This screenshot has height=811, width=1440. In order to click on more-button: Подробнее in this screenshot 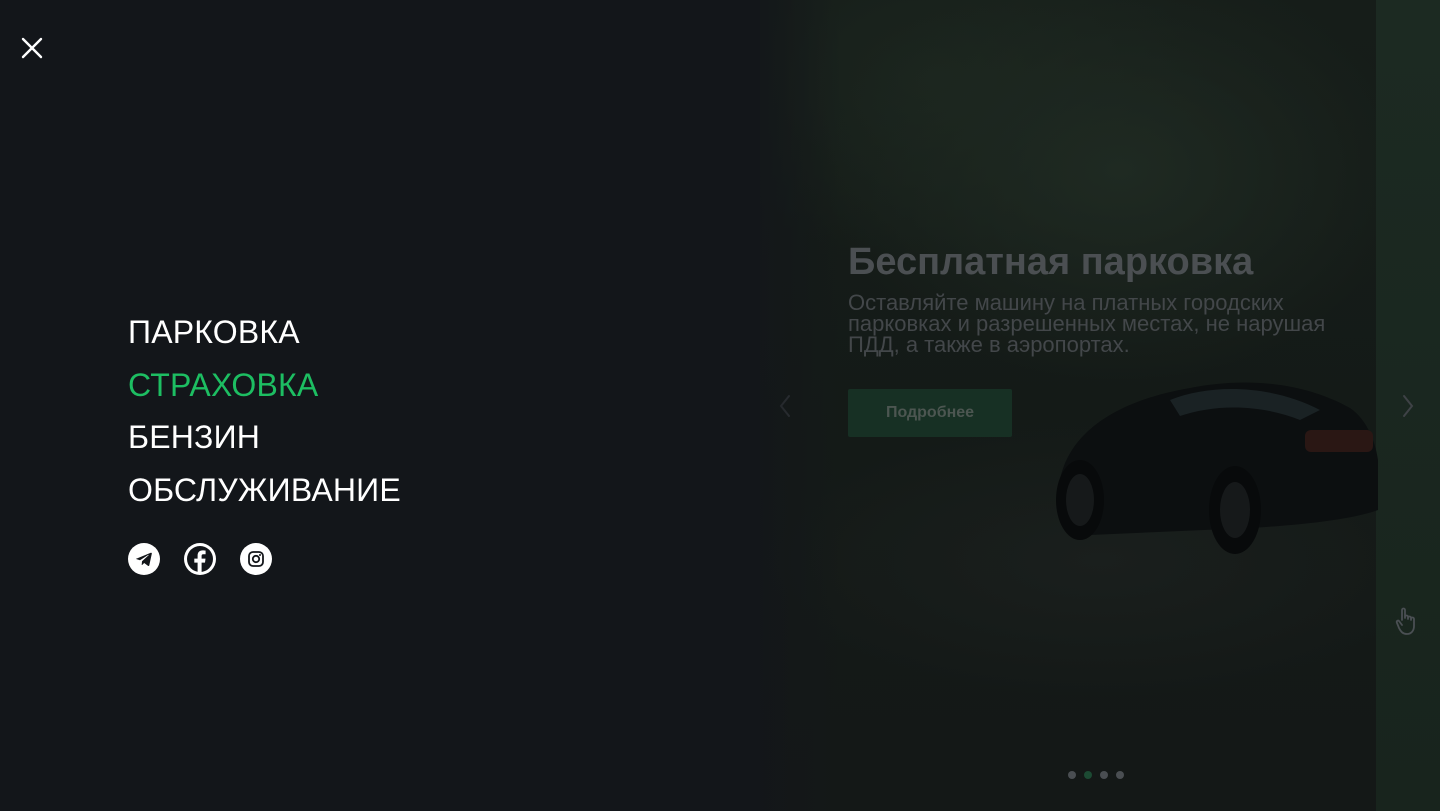, I will do `click(930, 413)`.